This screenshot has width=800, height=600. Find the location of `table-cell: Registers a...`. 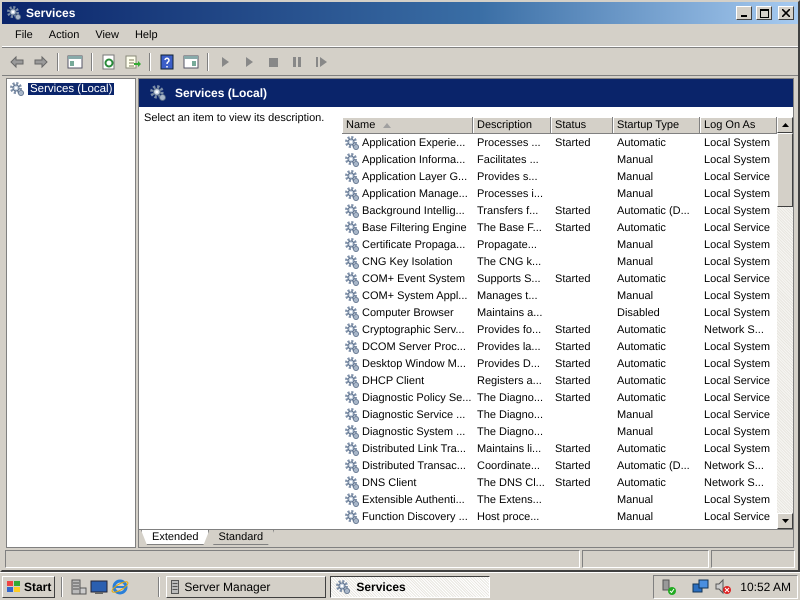

table-cell: Registers a... is located at coordinates (509, 380).